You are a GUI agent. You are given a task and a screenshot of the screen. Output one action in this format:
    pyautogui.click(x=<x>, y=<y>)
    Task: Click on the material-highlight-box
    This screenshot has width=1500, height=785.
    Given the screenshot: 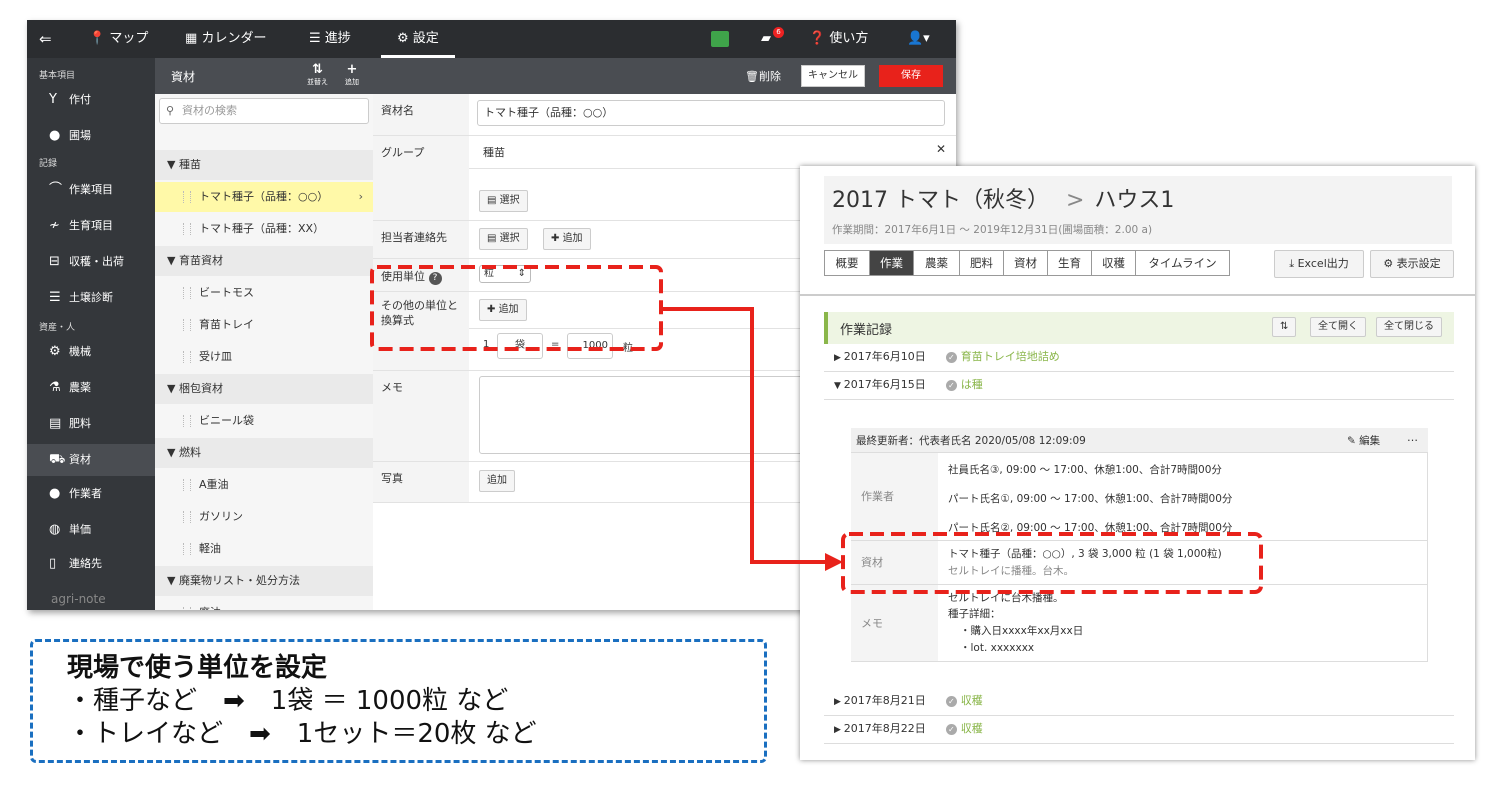 What is the action you would take?
    pyautogui.click(x=1052, y=563)
    